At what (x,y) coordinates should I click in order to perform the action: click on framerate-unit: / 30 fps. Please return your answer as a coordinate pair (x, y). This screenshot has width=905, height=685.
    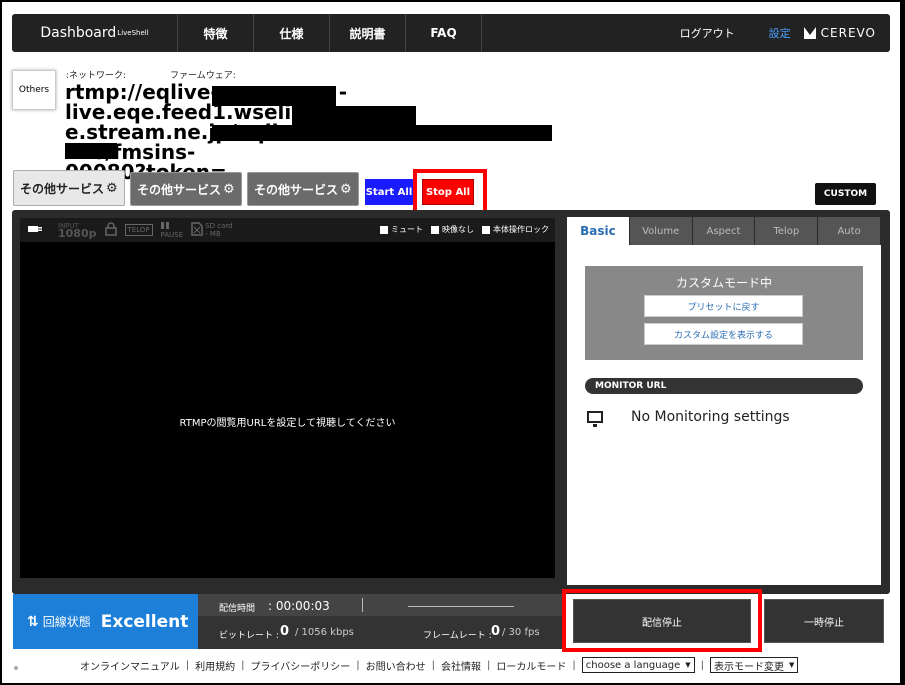
    Looking at the image, I should click on (521, 632).